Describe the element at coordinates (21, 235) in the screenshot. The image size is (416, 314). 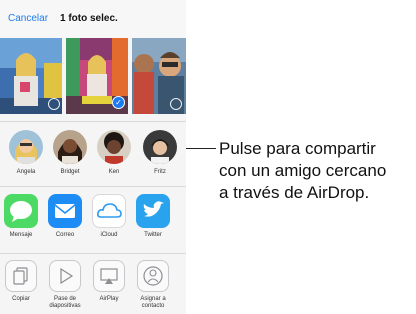
I see `app-label: Mensaje` at that location.